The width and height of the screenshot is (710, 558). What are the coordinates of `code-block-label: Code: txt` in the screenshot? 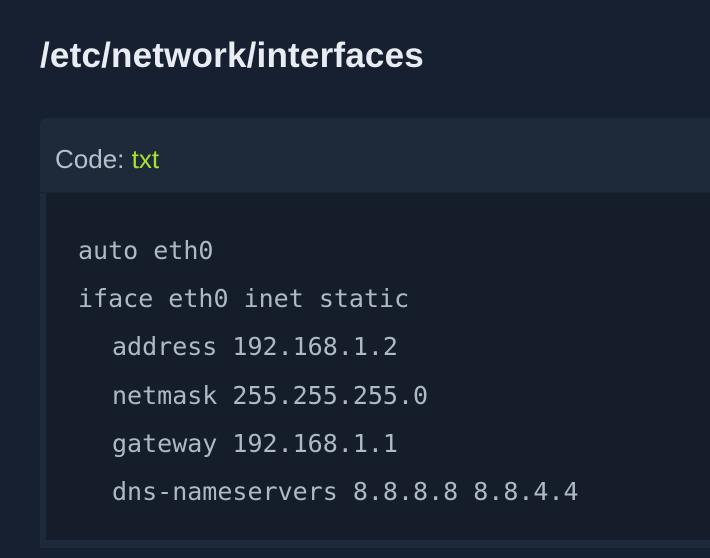 It's located at (107, 159).